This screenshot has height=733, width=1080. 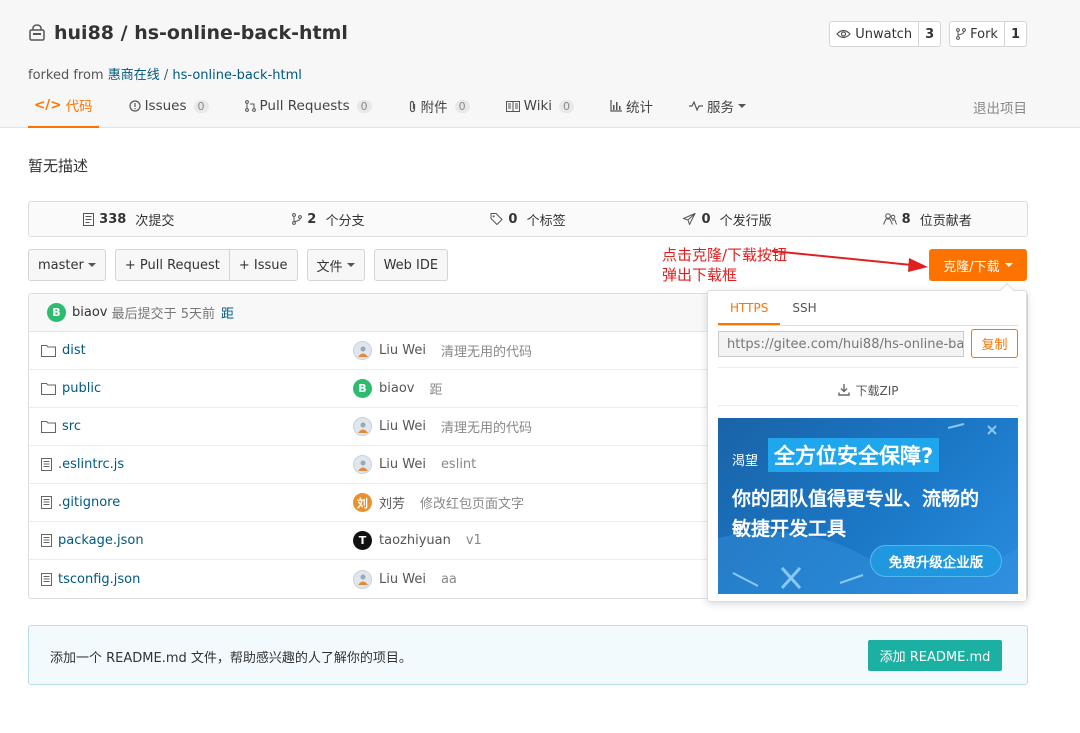 I want to click on commit-author: taozhiyuan, so click(x=415, y=540).